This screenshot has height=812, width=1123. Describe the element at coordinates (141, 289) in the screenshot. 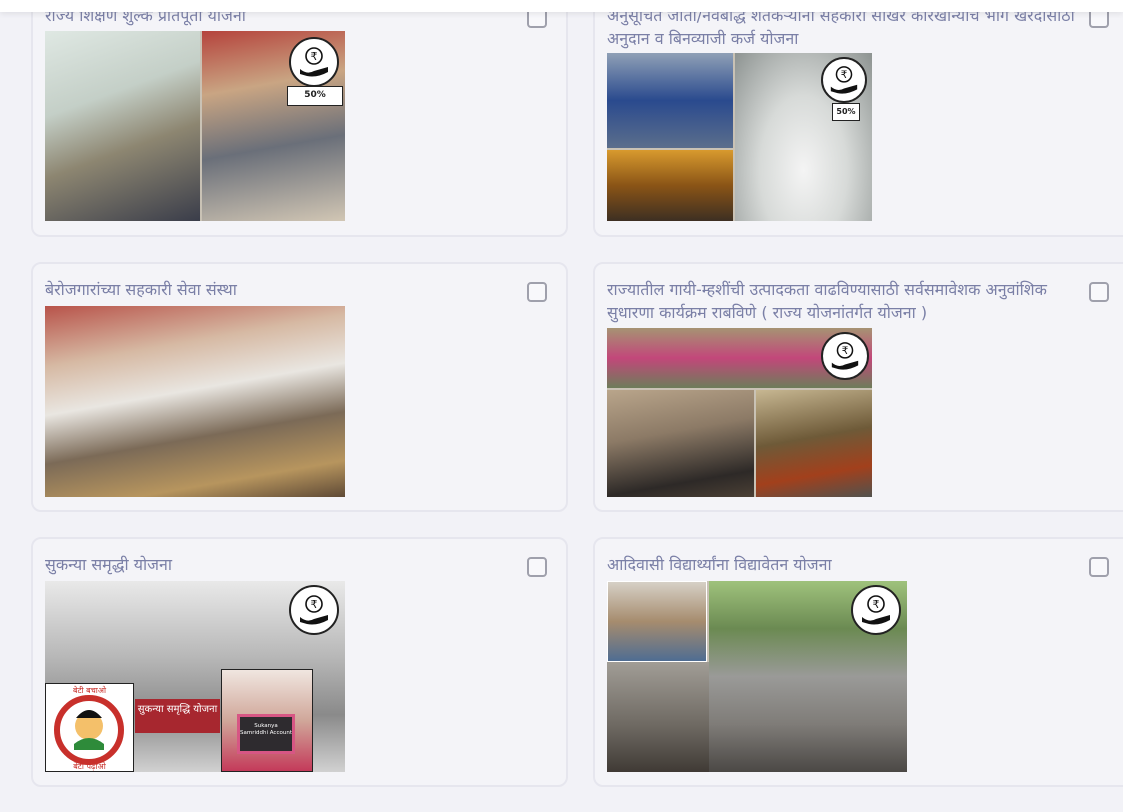

I see `scheme-title: बेरोजगारांच्या सहकारी सेवा संस्था` at that location.